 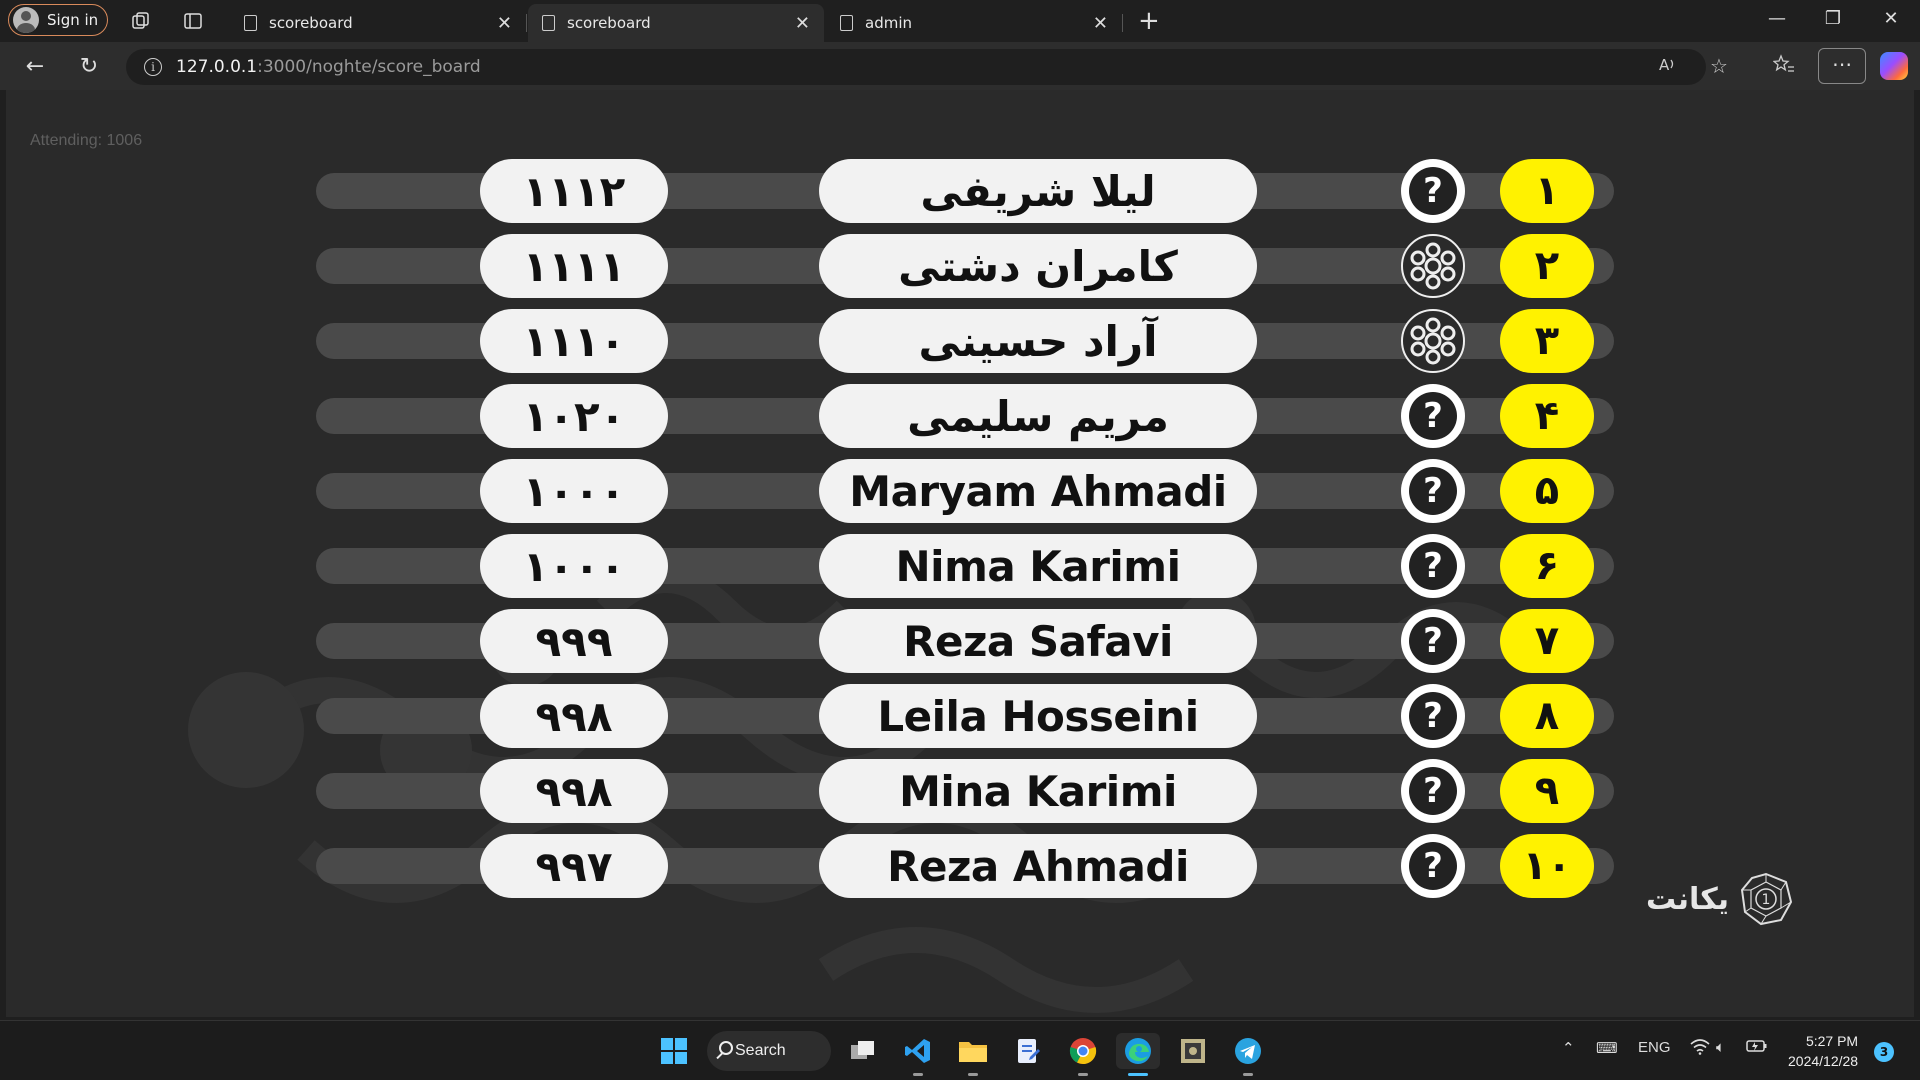 I want to click on leaderboard-row: ۹۹۸ Mina Karimi? ۹, so click(x=965, y=791).